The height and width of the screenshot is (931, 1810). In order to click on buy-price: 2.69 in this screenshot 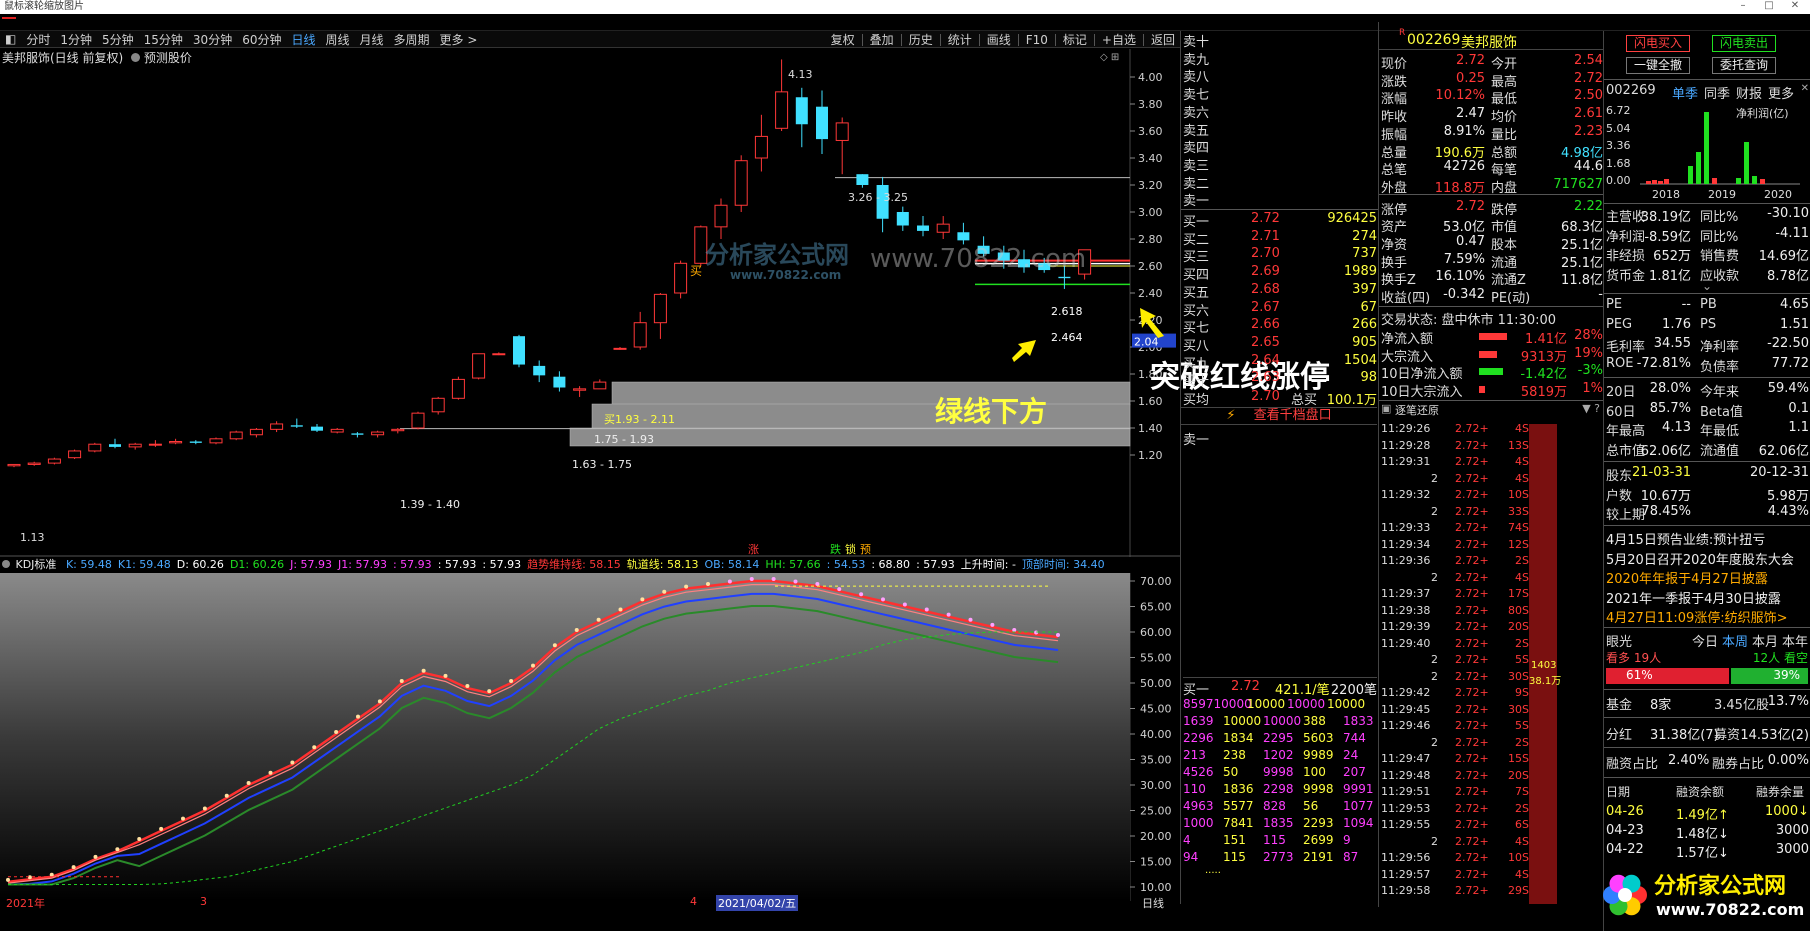, I will do `click(1265, 272)`.